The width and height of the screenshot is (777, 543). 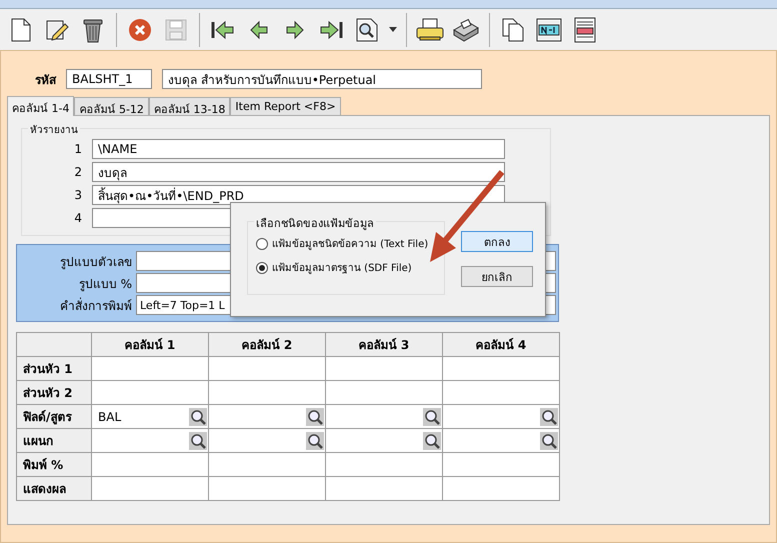 What do you see at coordinates (384, 344) in the screenshot?
I see `column-header: คอลัมน์ 3` at bounding box center [384, 344].